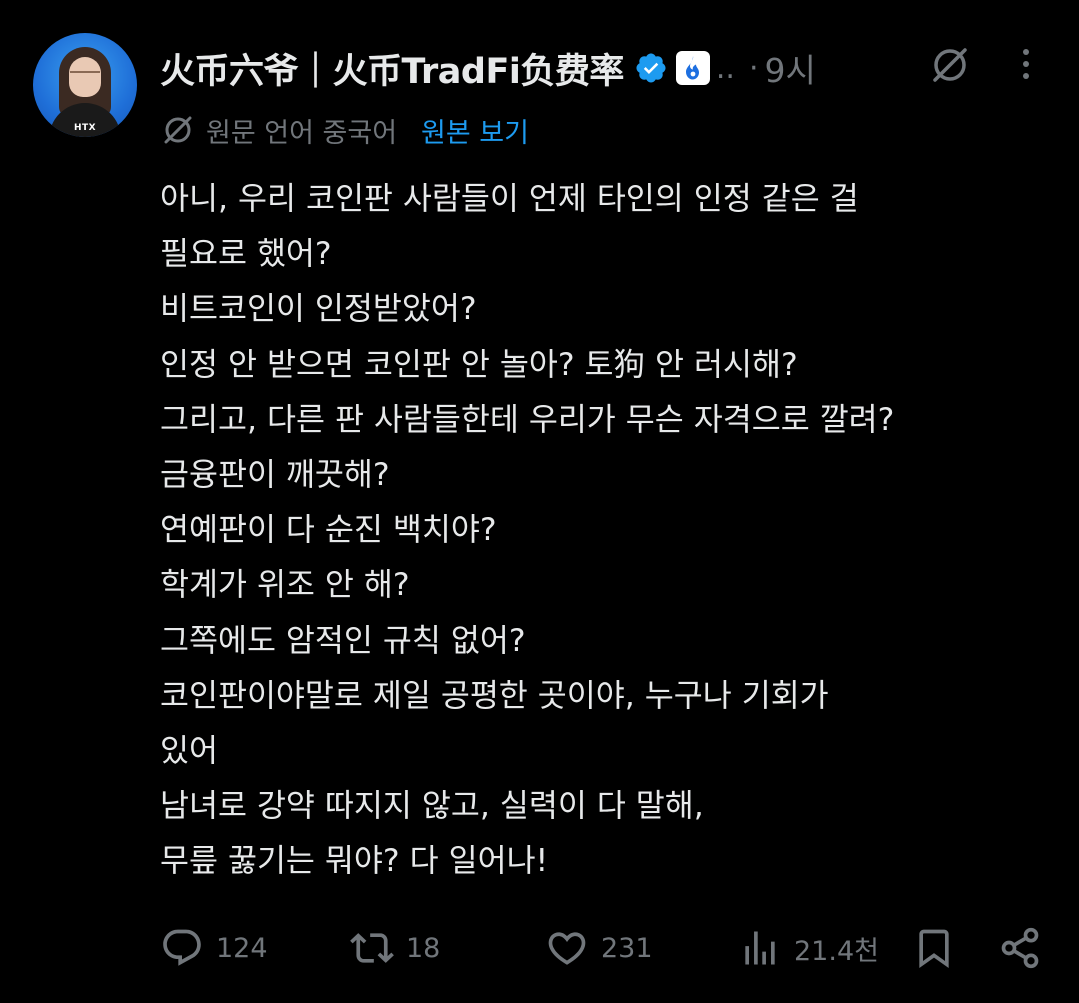  Describe the element at coordinates (651, 68) in the screenshot. I see `verified-badge-icon` at that location.